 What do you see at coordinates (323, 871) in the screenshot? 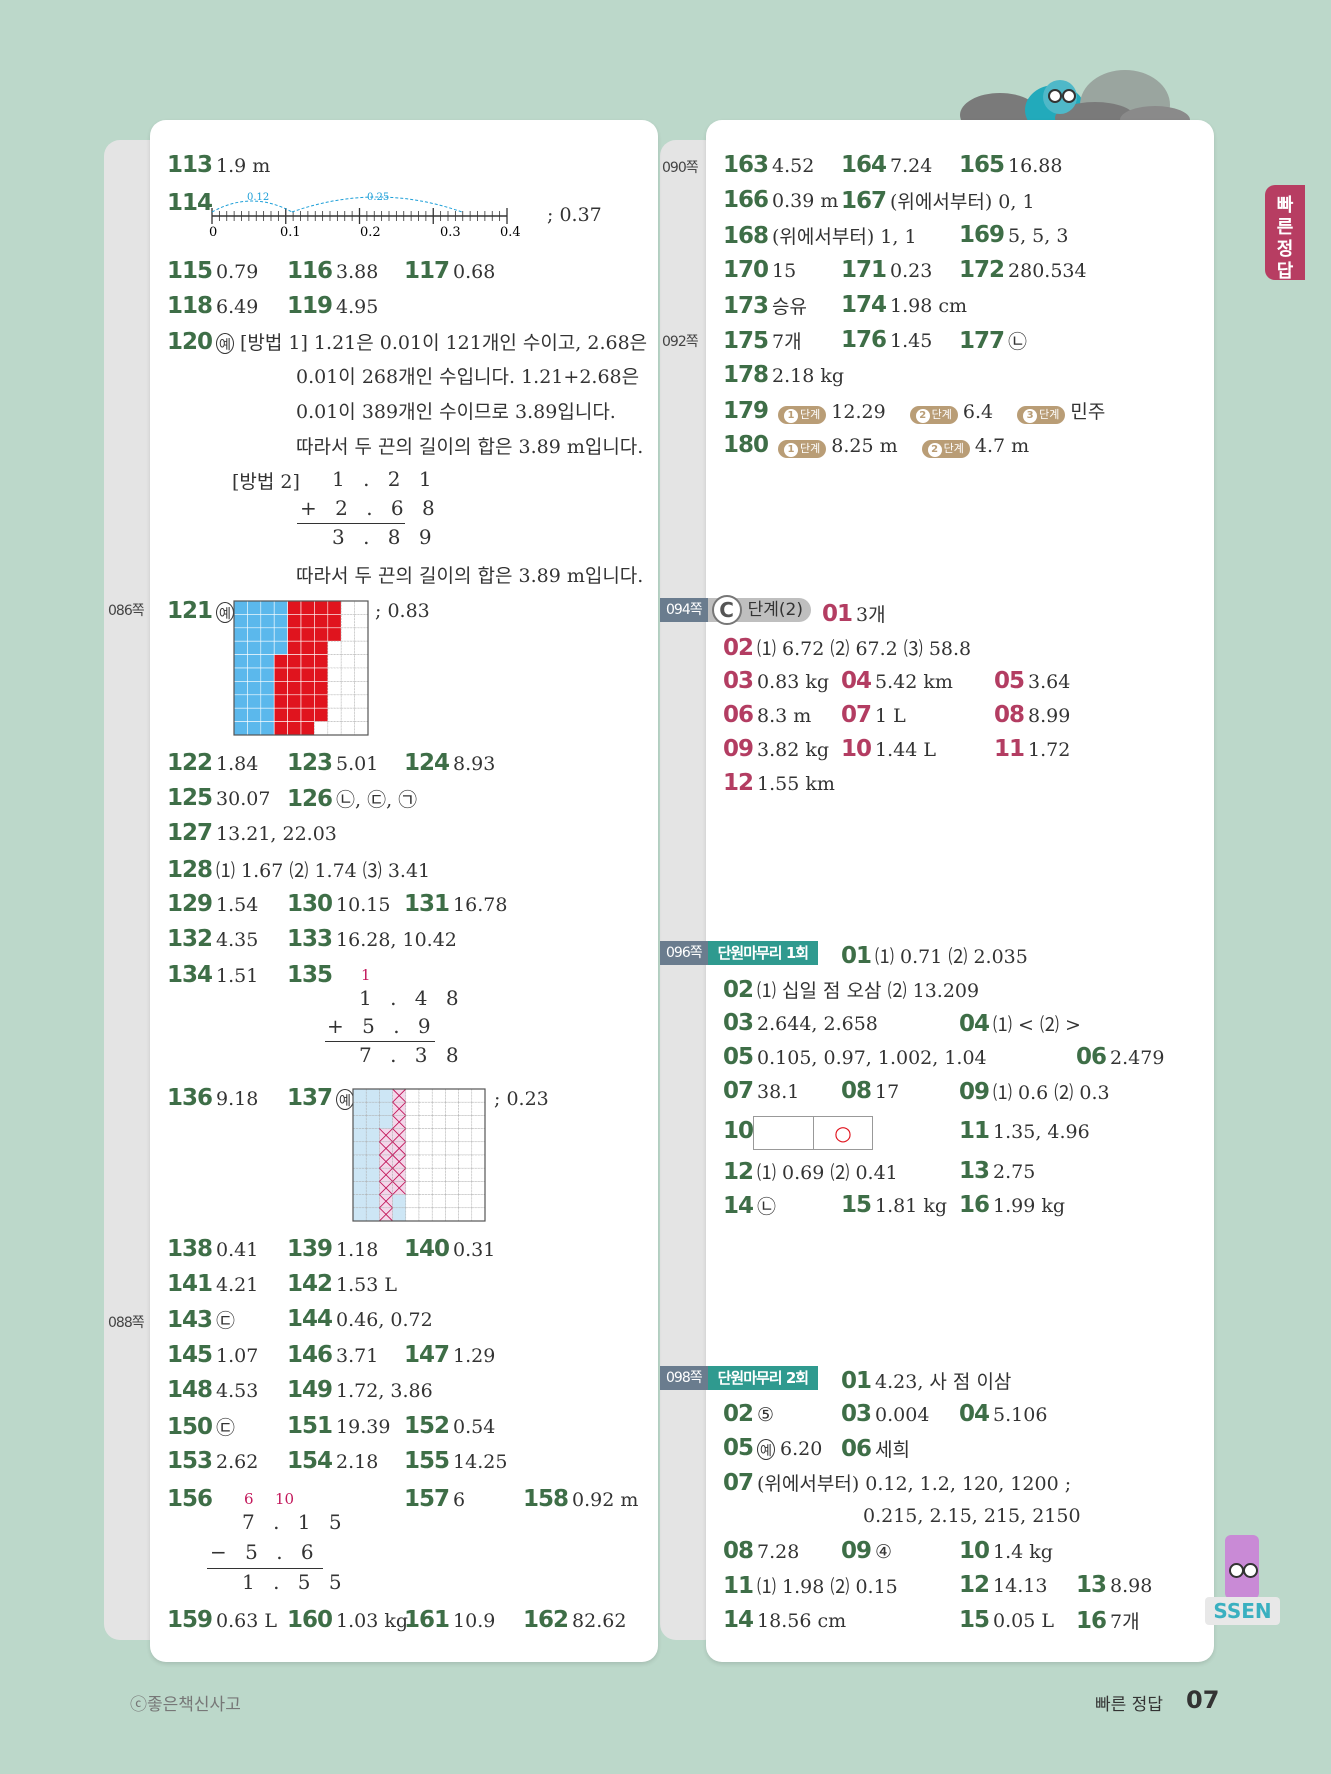
I see `answer-value: ⑴ 1.67 ⑵ 1.74 ⑶ 3.41` at bounding box center [323, 871].